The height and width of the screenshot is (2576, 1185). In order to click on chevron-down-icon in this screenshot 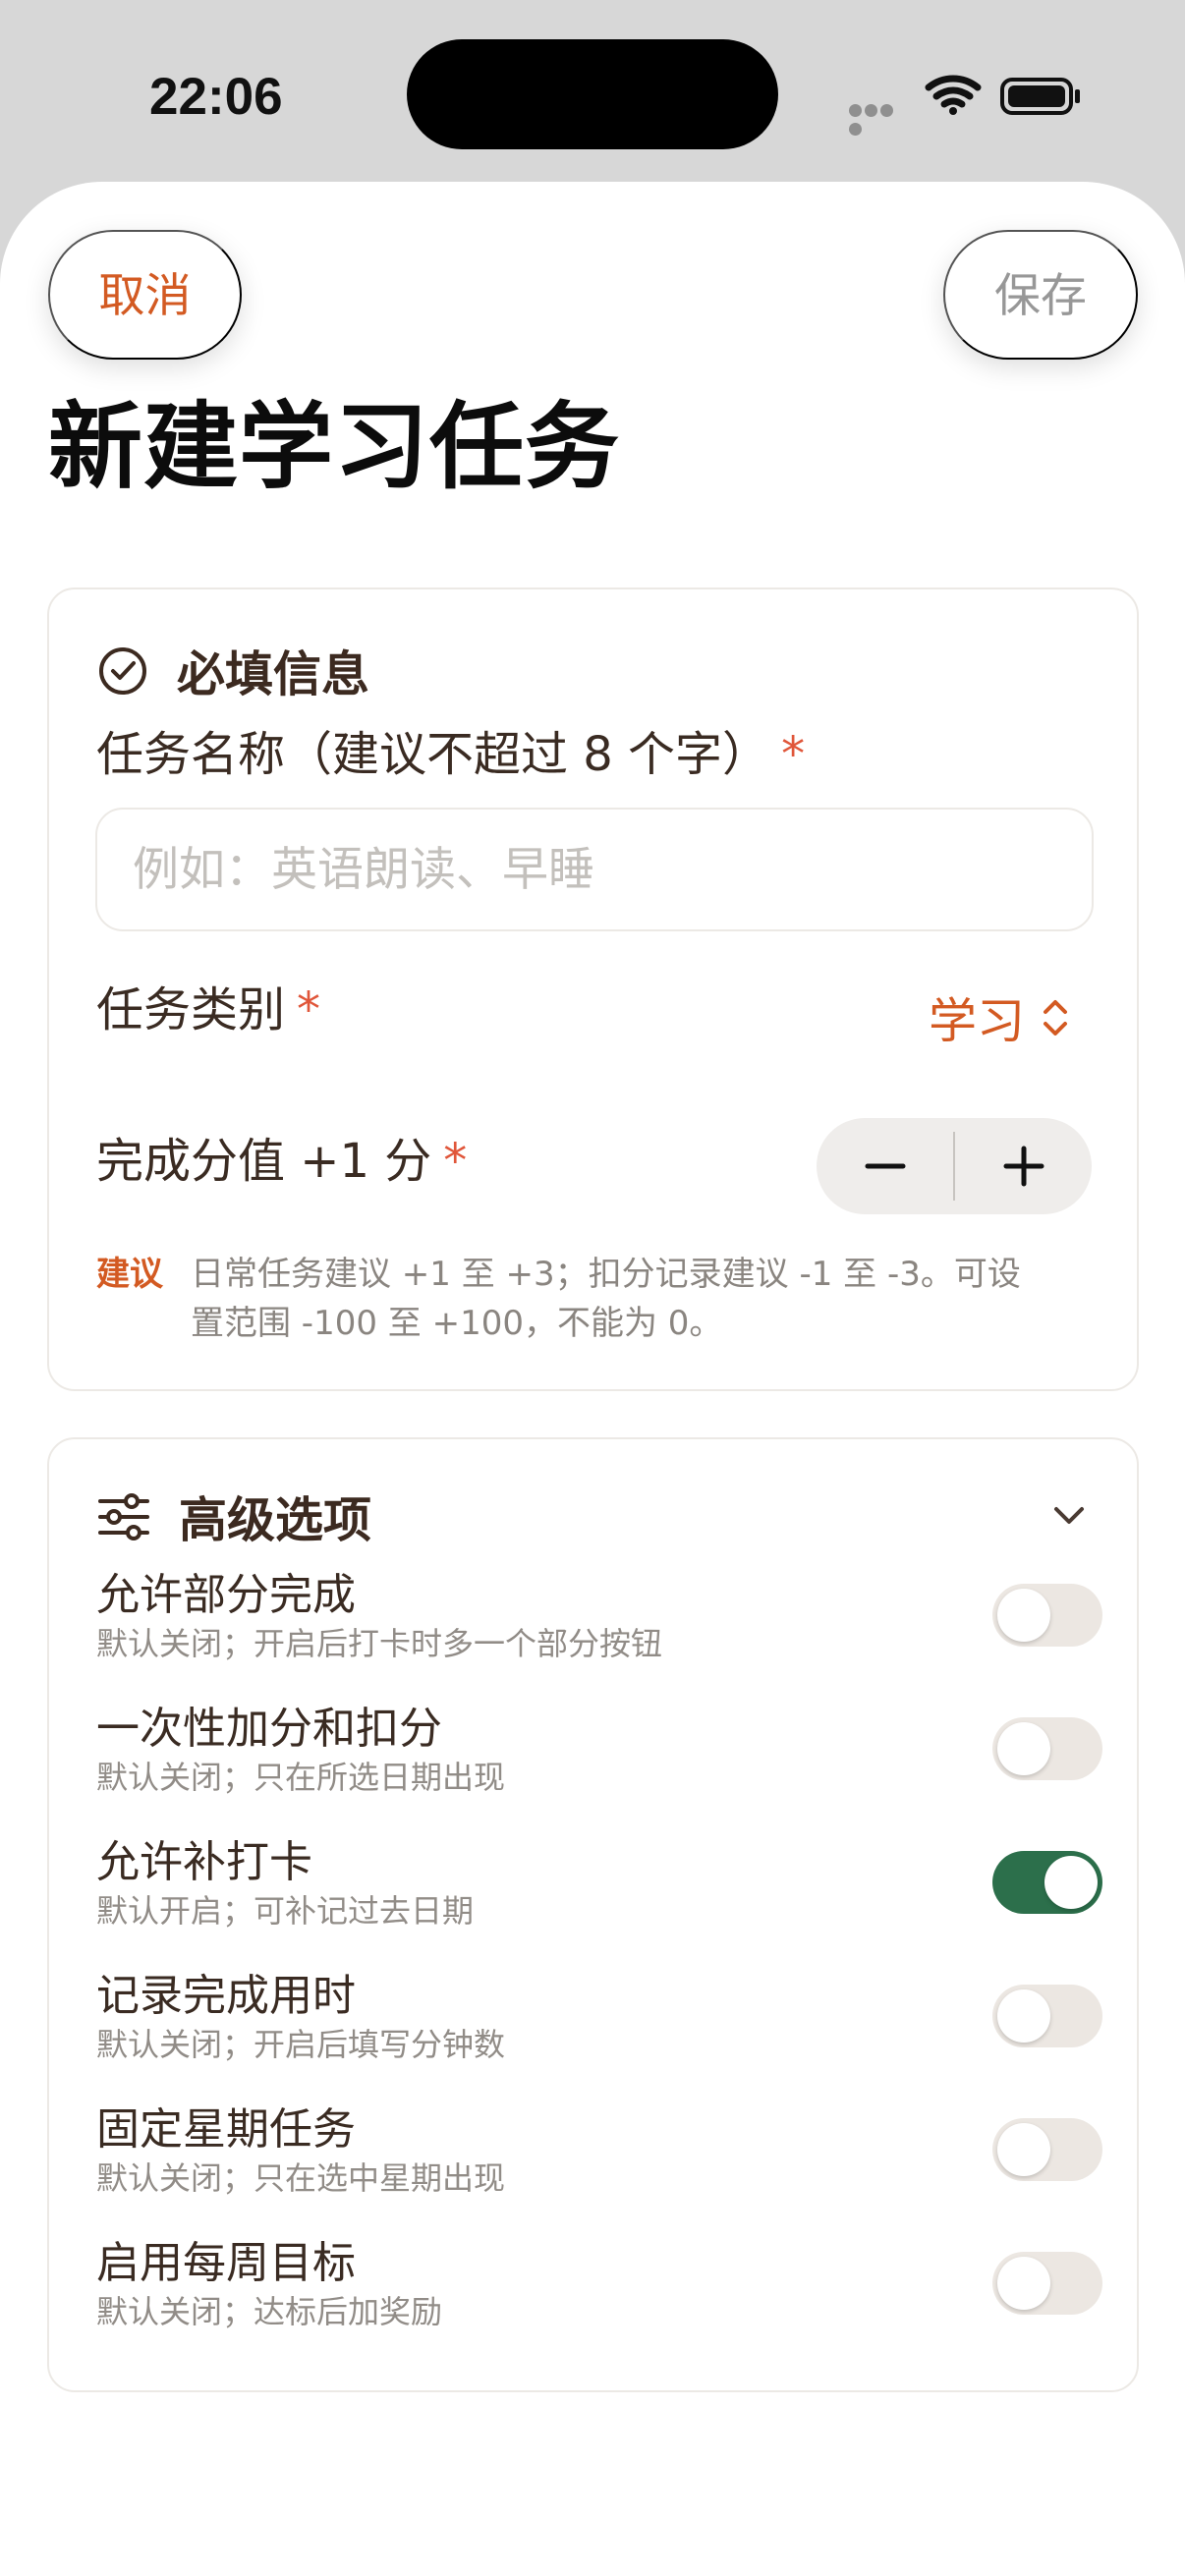, I will do `click(1069, 1515)`.